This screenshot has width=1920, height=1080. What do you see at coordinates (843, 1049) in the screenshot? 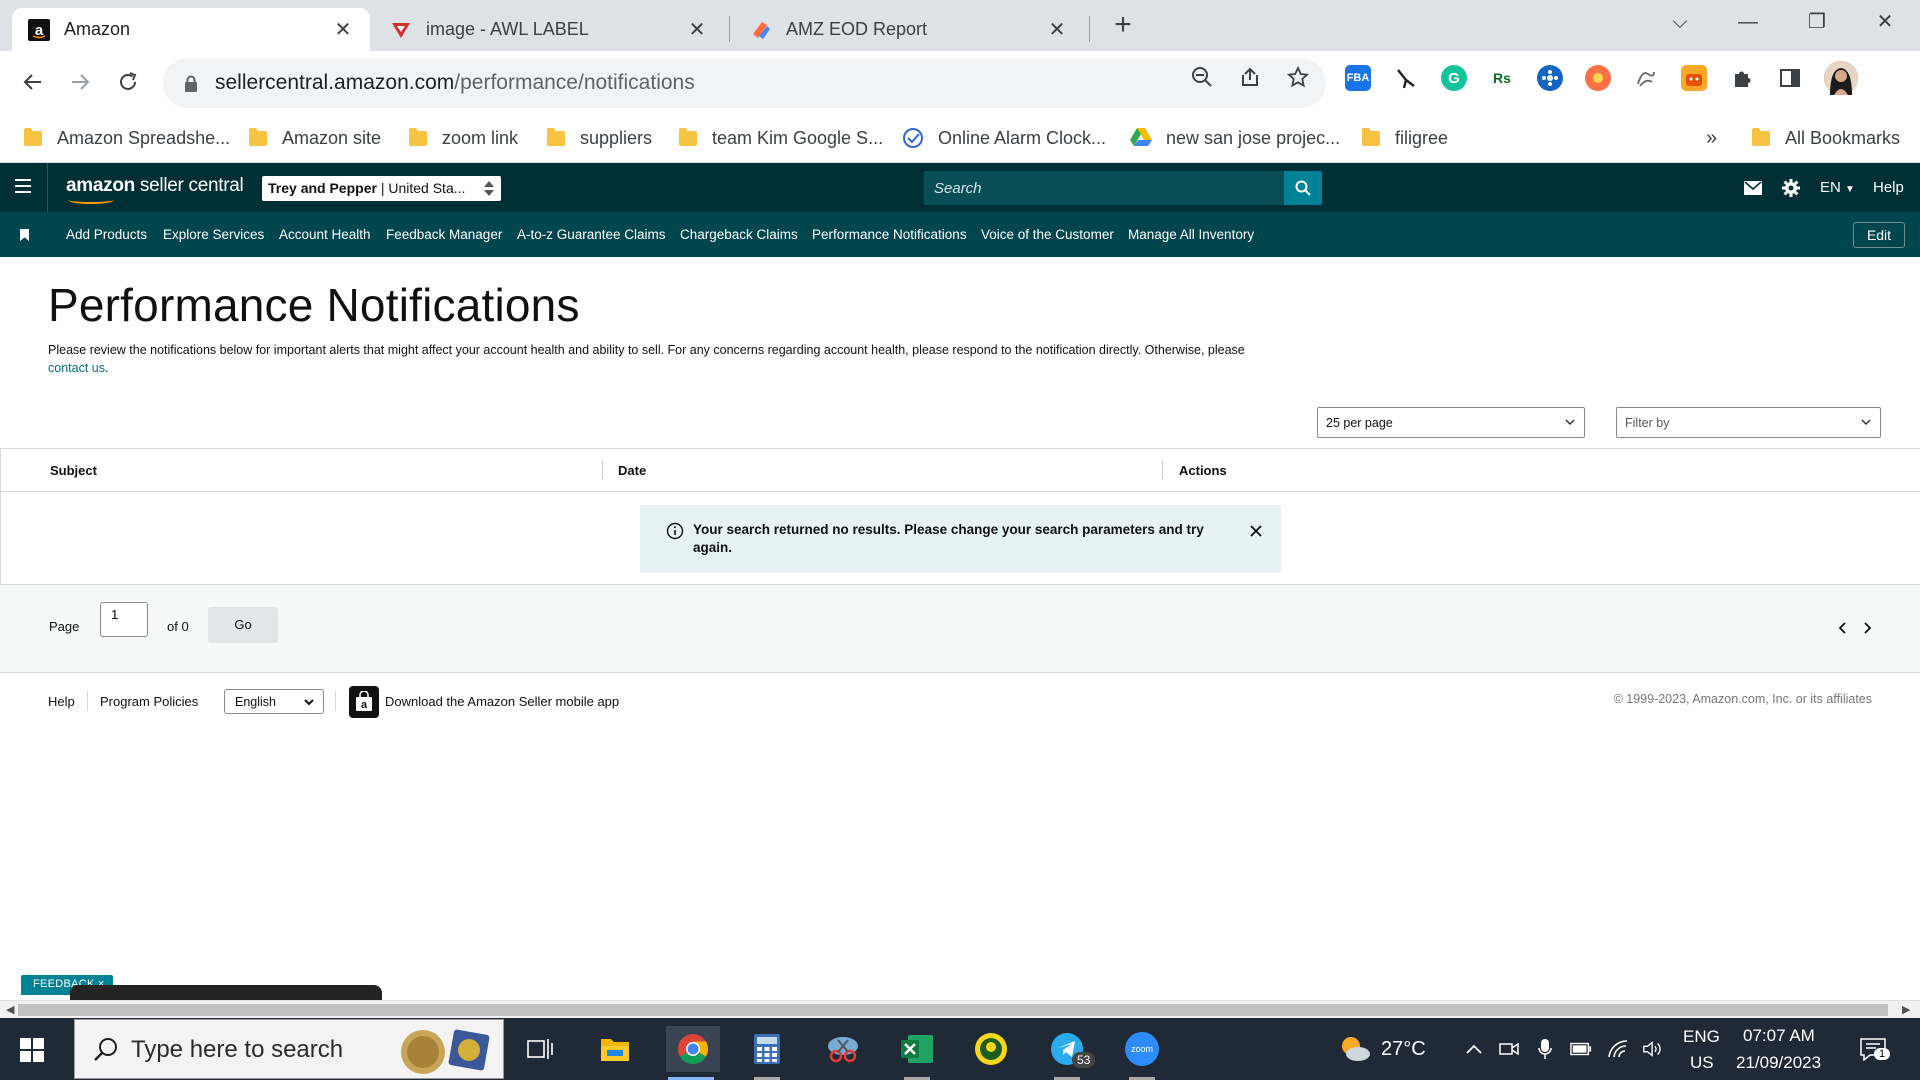
I see `snipping-tool-icon` at bounding box center [843, 1049].